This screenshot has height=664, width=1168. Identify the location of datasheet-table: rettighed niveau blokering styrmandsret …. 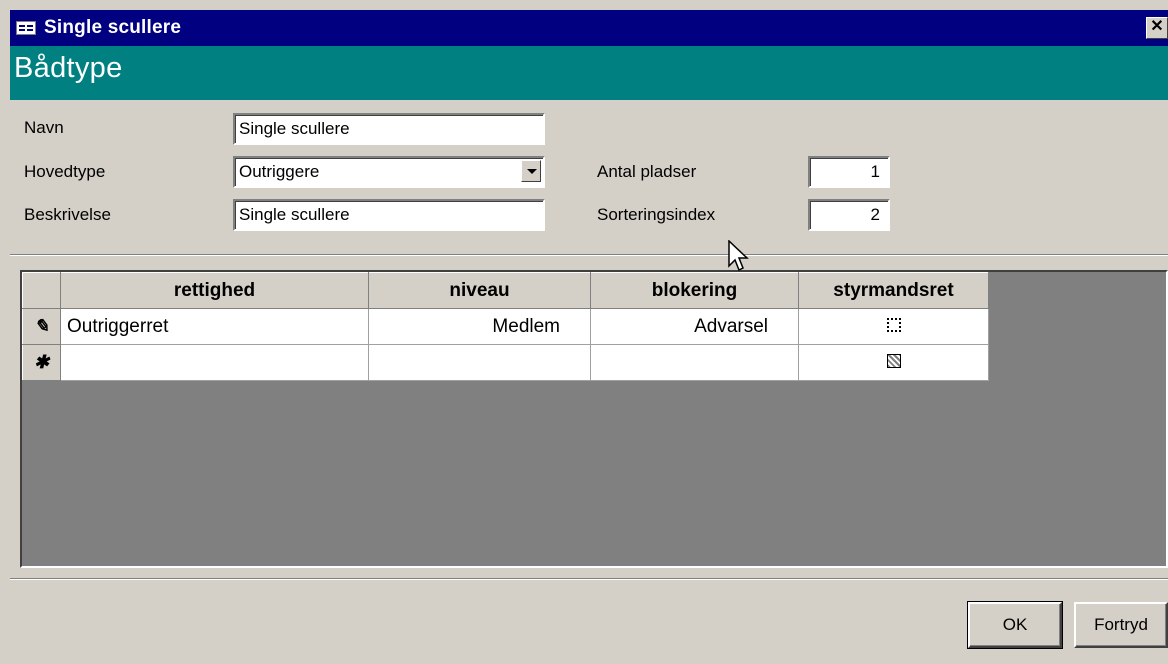
(505, 326).